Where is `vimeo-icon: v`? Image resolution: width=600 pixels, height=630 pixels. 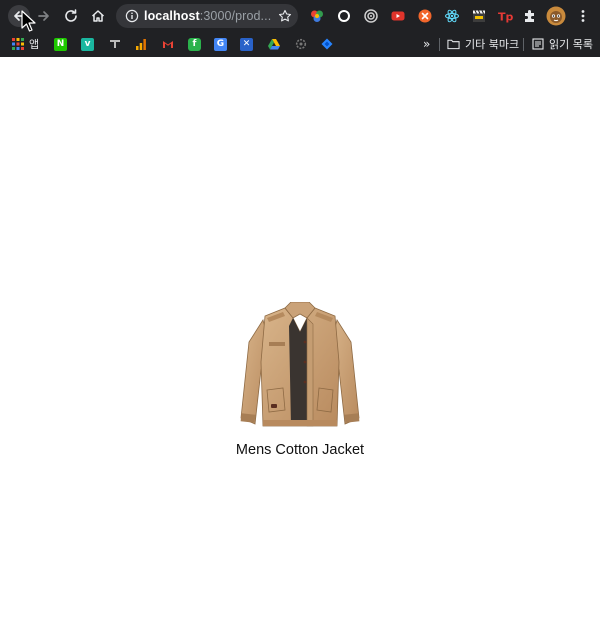
vimeo-icon: v is located at coordinates (87, 44).